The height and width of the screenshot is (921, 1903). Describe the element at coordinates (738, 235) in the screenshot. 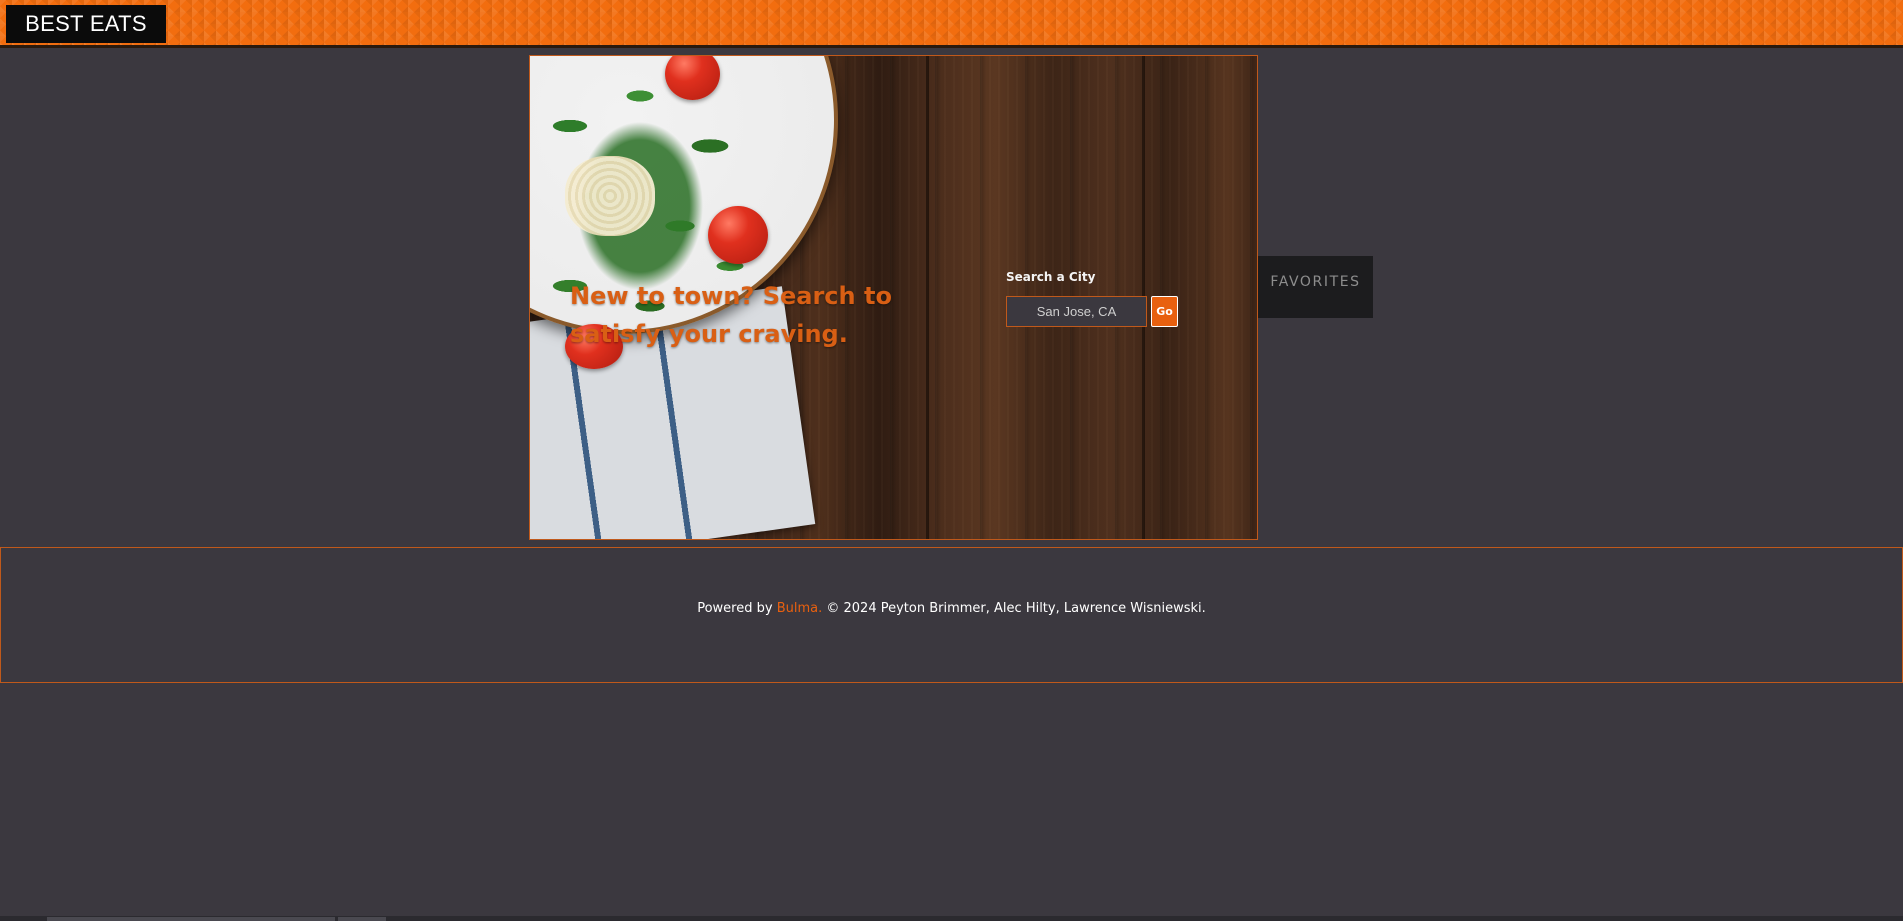

I see `tomato-image` at that location.